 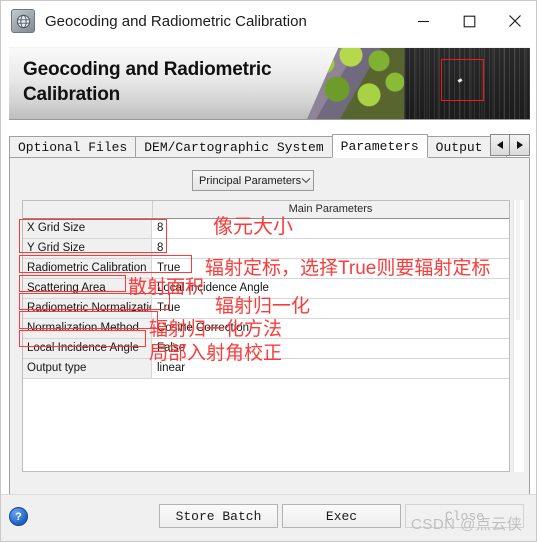 What do you see at coordinates (518, 260) in the screenshot?
I see `scrollbar-thumb` at bounding box center [518, 260].